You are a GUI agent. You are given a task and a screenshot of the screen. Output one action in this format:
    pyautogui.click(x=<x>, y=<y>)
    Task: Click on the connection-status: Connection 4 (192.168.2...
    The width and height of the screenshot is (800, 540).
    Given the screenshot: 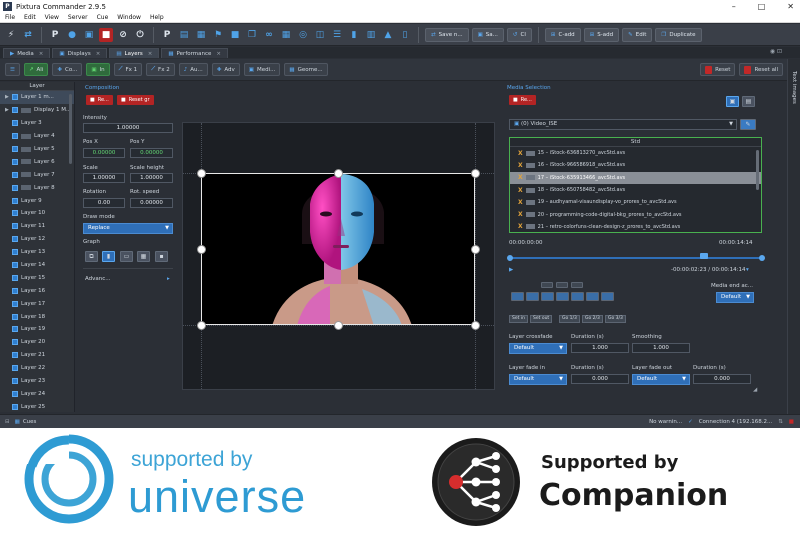 What is the action you would take?
    pyautogui.click(x=736, y=422)
    